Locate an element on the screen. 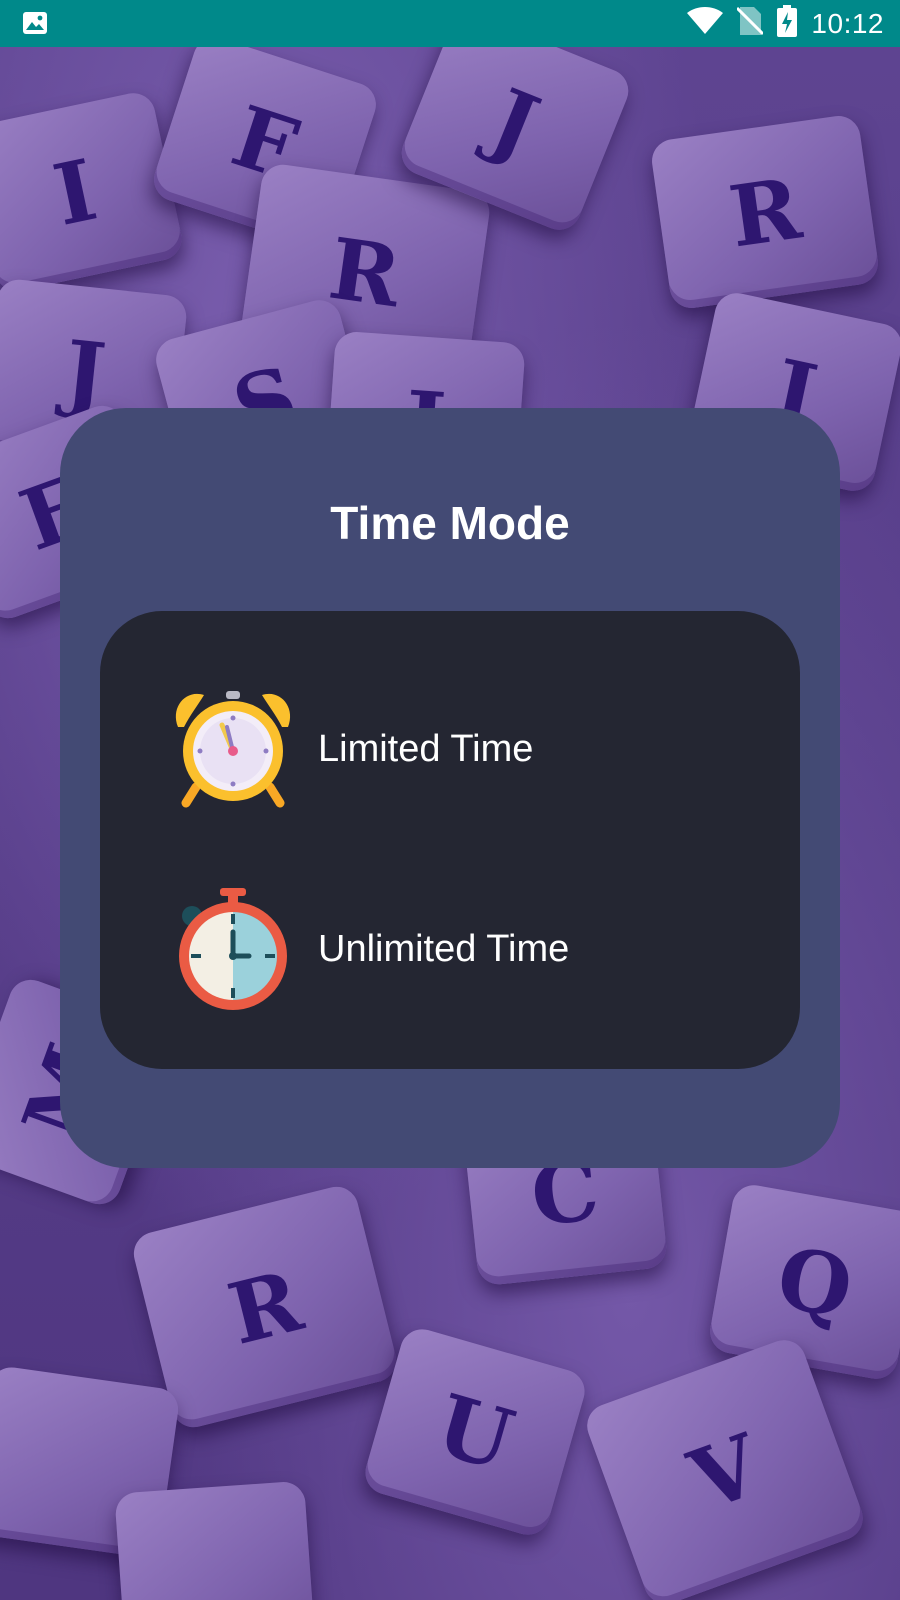  stopwatch-icon is located at coordinates (233, 949).